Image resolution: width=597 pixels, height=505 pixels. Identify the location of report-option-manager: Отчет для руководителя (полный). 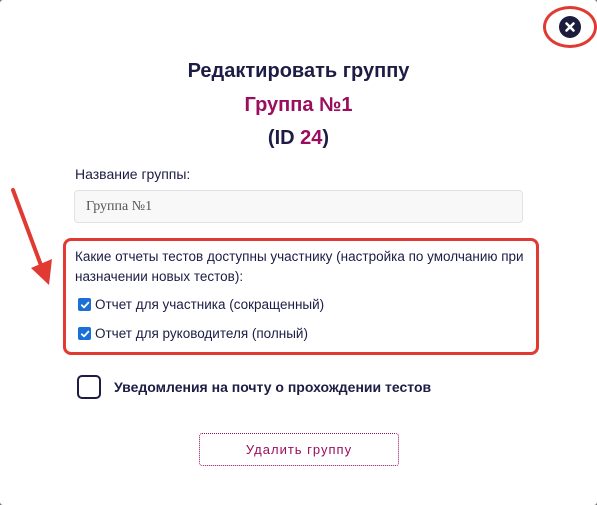
(193, 333).